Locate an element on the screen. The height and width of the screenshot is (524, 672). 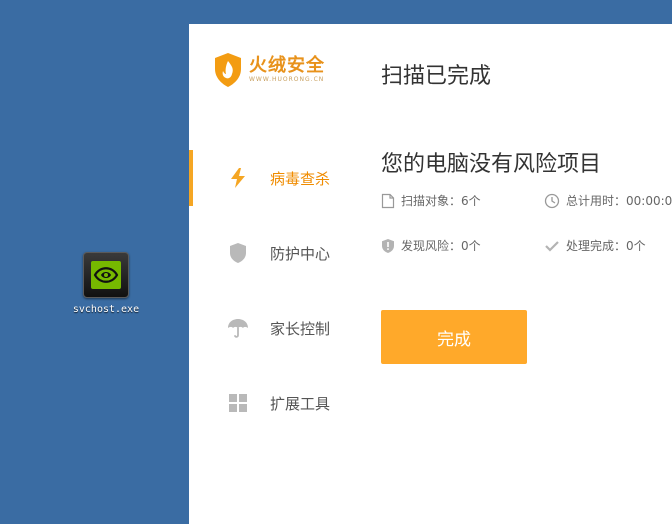
document-icon is located at coordinates (388, 200).